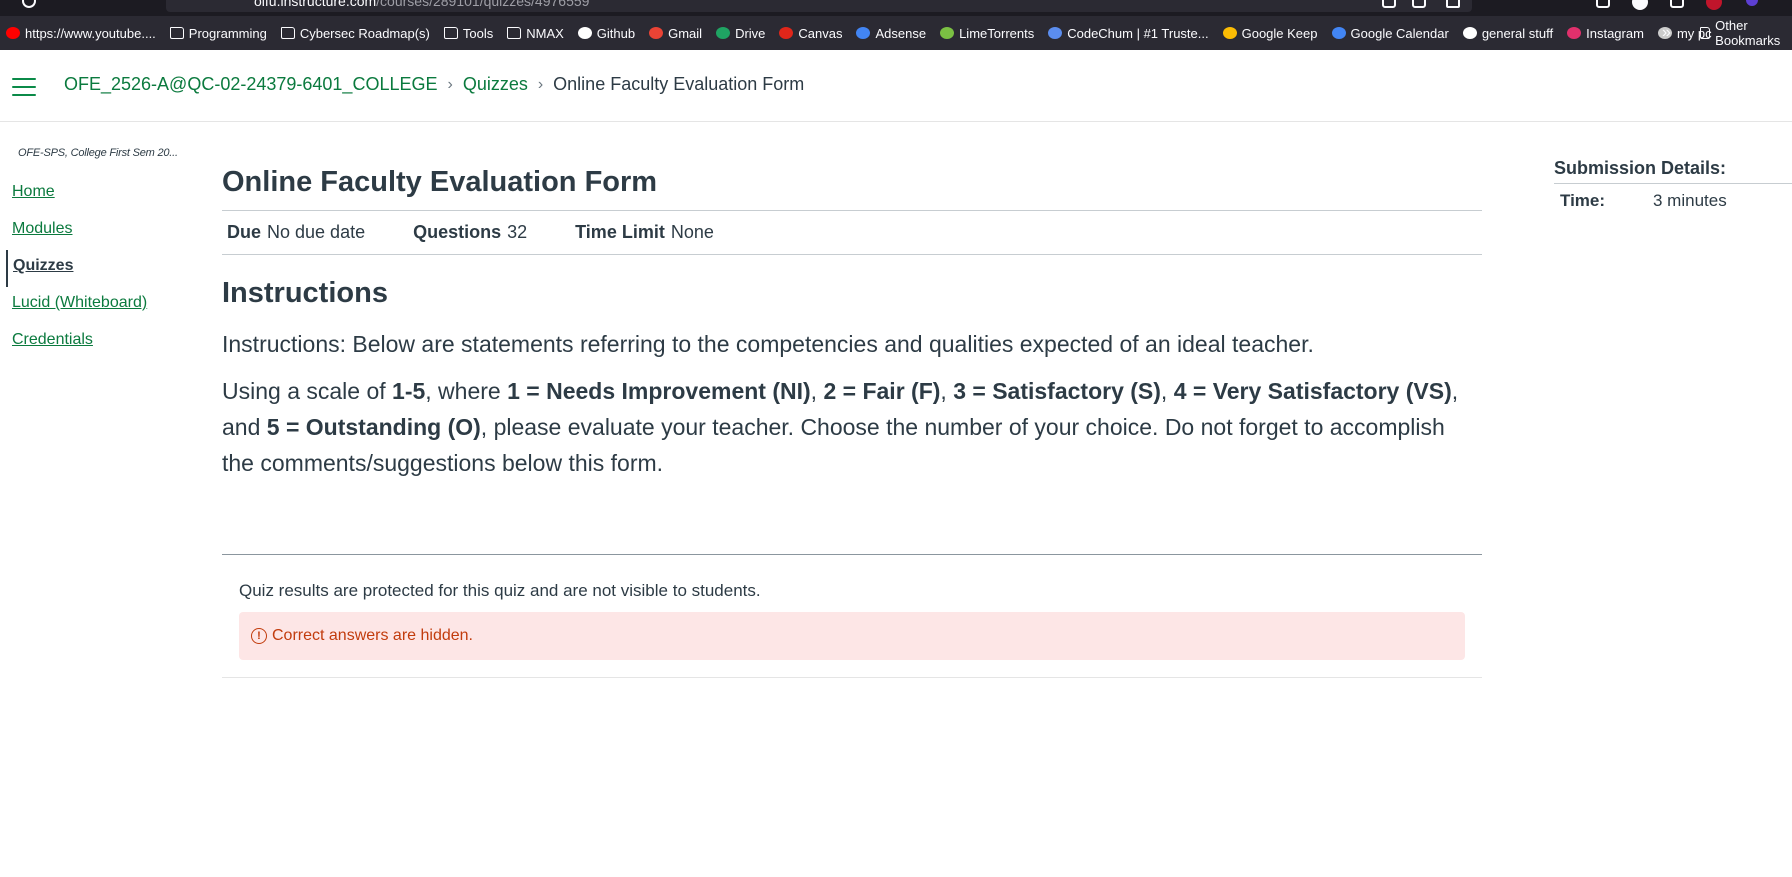  Describe the element at coordinates (616, 33) in the screenshot. I see `bookmark-label: Github` at that location.